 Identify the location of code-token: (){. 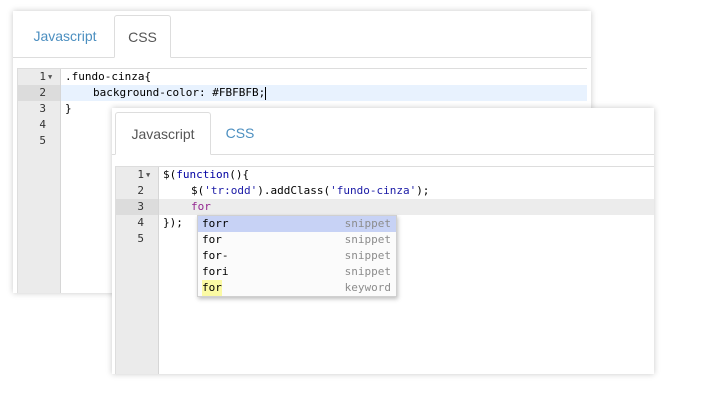
(239, 174).